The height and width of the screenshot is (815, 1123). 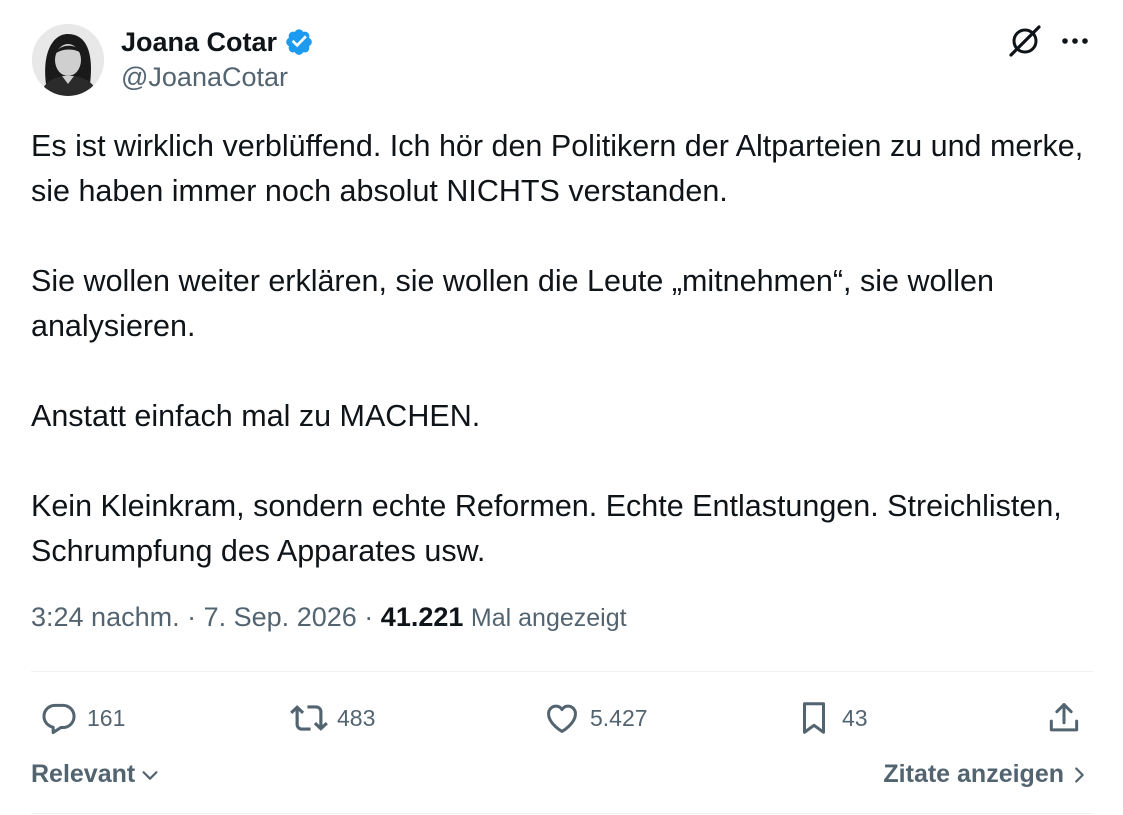 I want to click on views-count: 41.221, so click(x=422, y=617).